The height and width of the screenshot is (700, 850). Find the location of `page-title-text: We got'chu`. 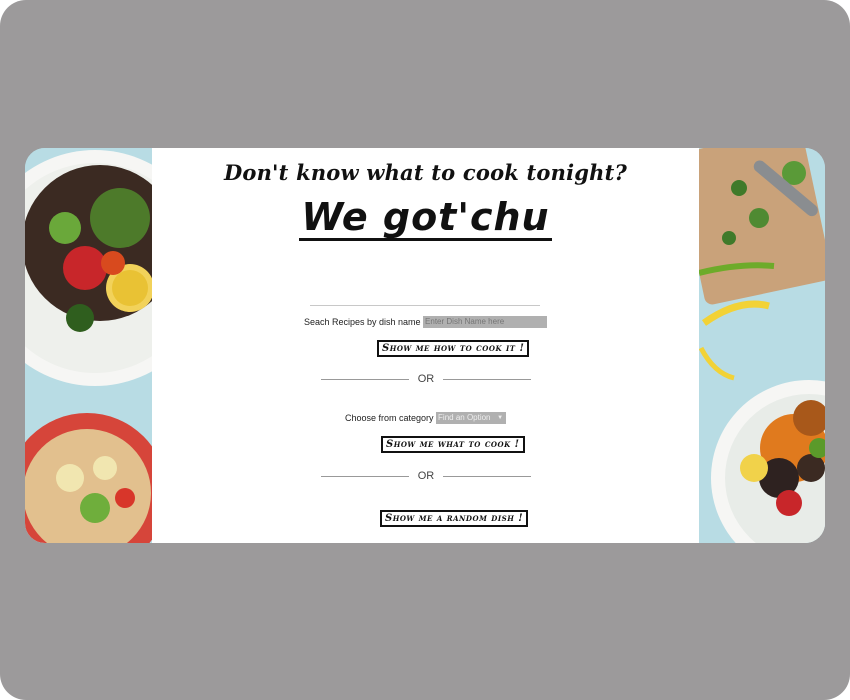

page-title-text: We got'chu is located at coordinates (425, 218).